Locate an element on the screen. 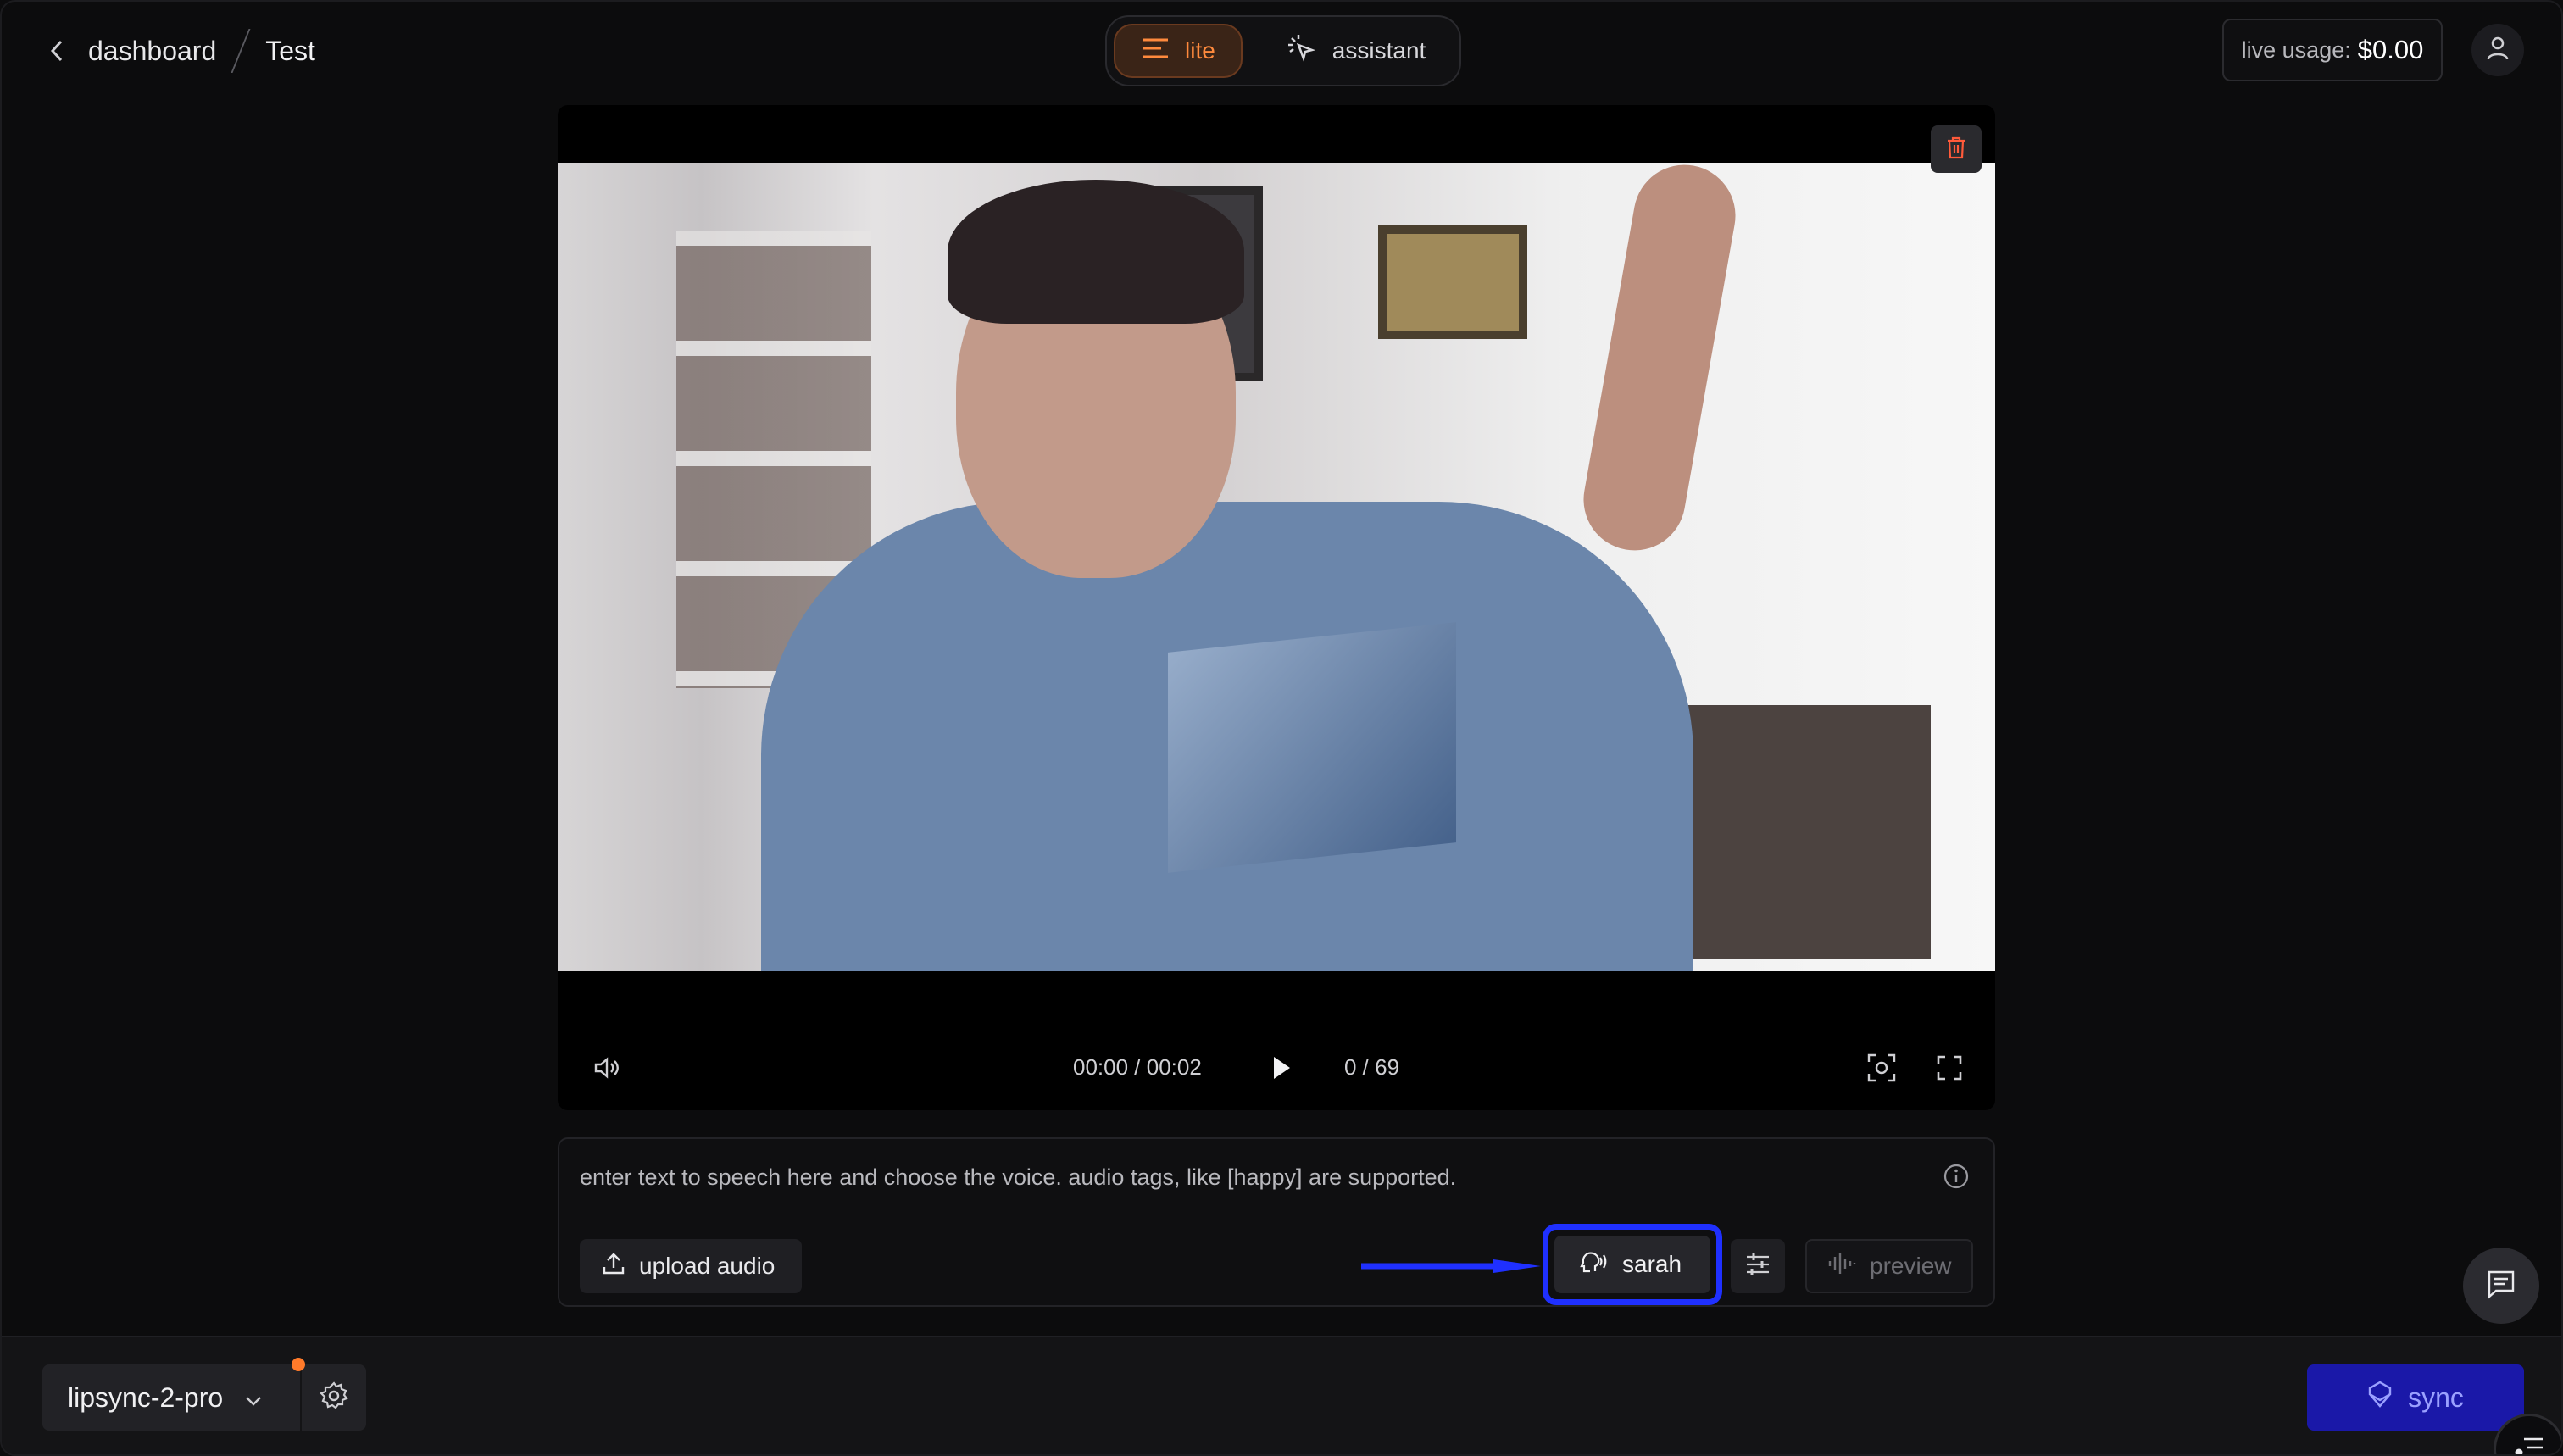 The width and height of the screenshot is (2563, 1456). fullscreen-button is located at coordinates (1949, 1069).